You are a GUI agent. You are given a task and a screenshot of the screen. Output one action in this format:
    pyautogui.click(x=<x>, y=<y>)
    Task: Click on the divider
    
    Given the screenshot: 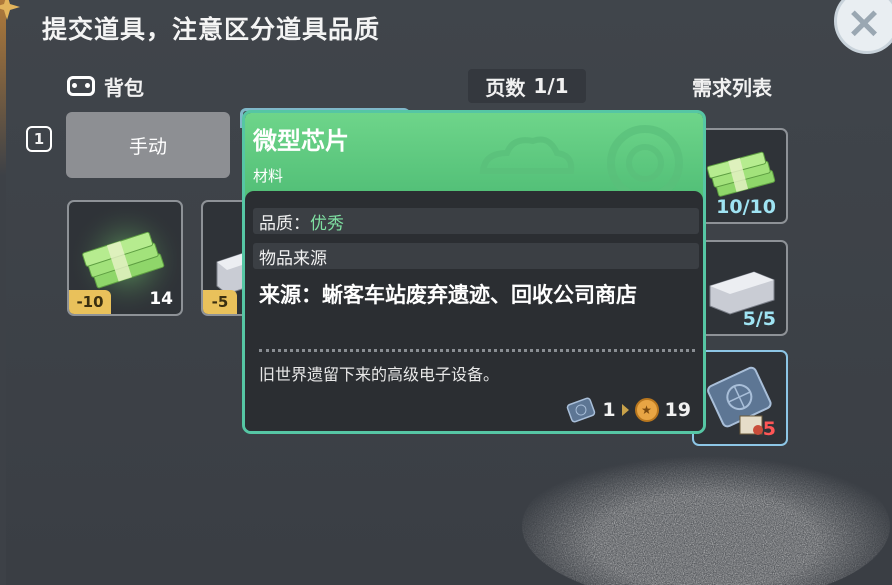 What is the action you would take?
    pyautogui.click(x=477, y=350)
    